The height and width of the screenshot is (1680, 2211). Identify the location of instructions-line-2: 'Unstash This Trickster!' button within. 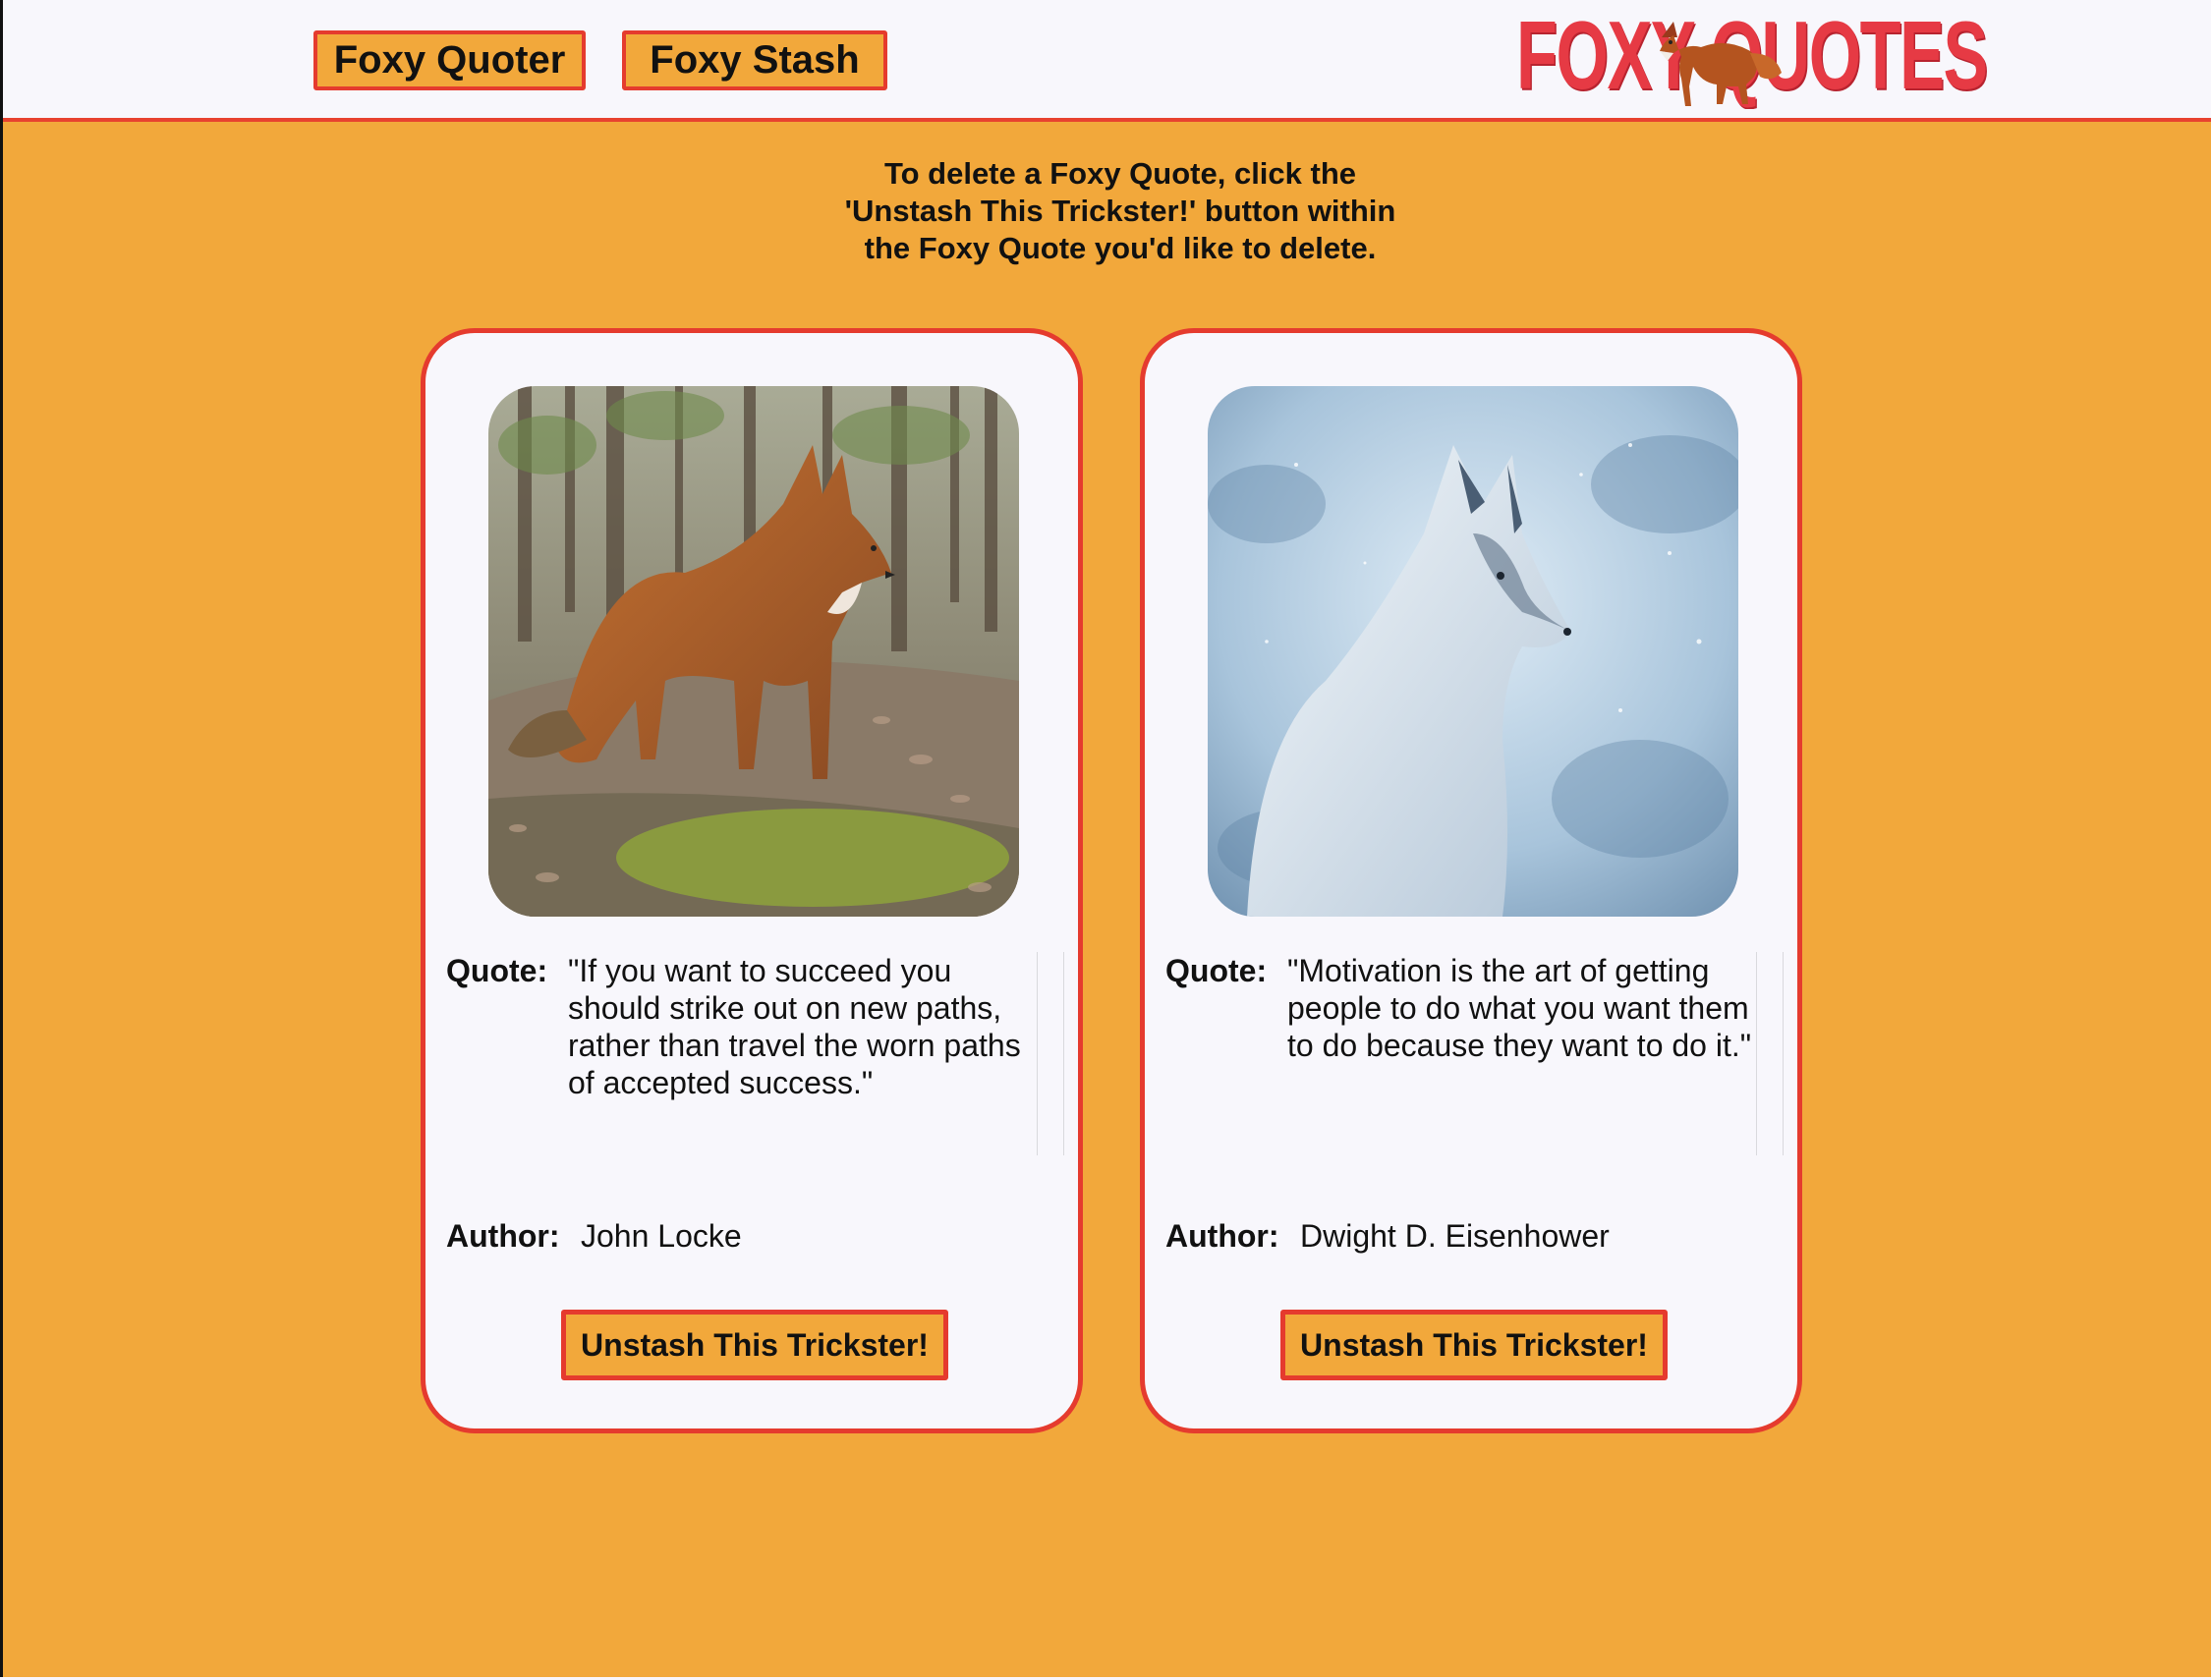
(1120, 211).